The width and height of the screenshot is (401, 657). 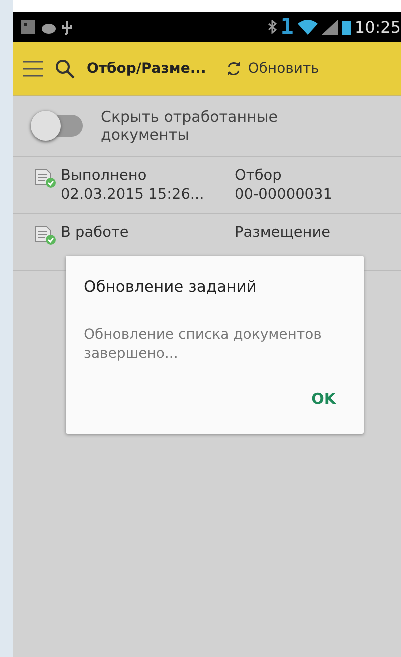 What do you see at coordinates (283, 233) in the screenshot?
I see `document-type: Размещение` at bounding box center [283, 233].